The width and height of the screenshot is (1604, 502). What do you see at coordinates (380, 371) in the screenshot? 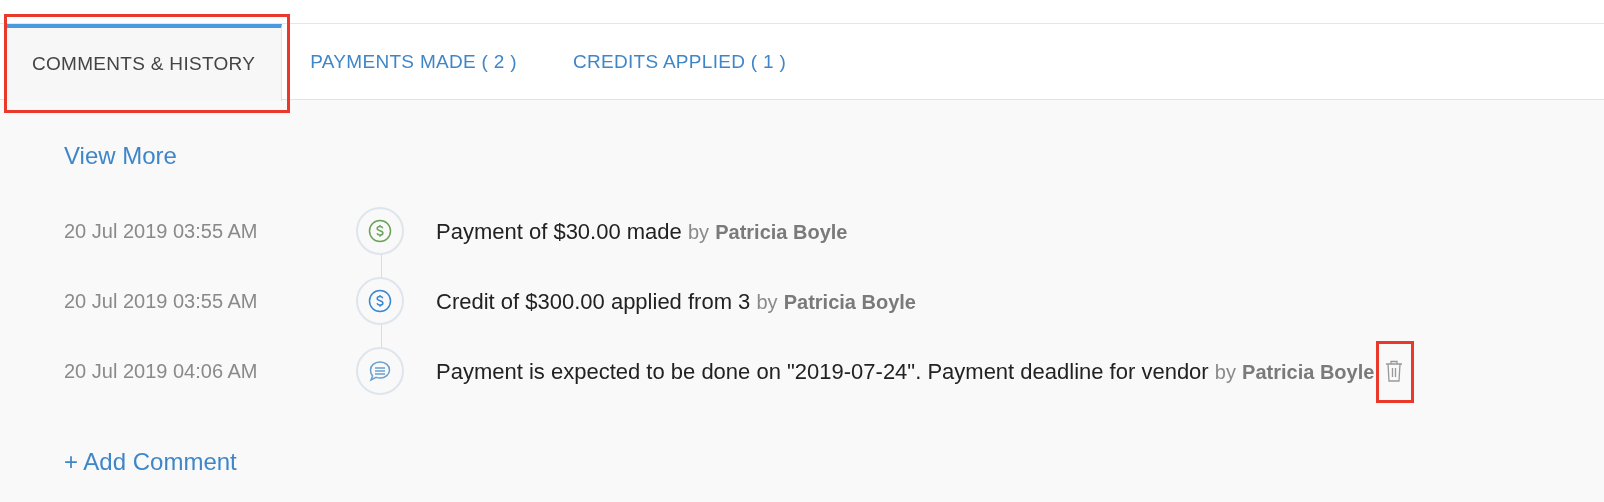
I see `comment-icon` at bounding box center [380, 371].